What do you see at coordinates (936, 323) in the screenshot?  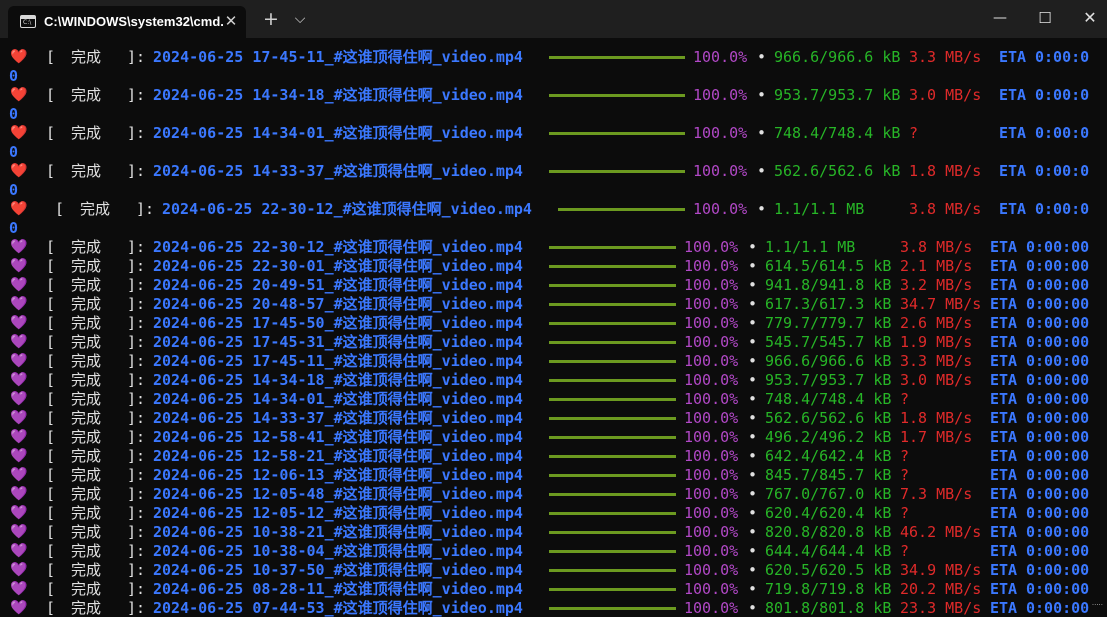 I see `transfer-speed: 2.6 MB/s` at bounding box center [936, 323].